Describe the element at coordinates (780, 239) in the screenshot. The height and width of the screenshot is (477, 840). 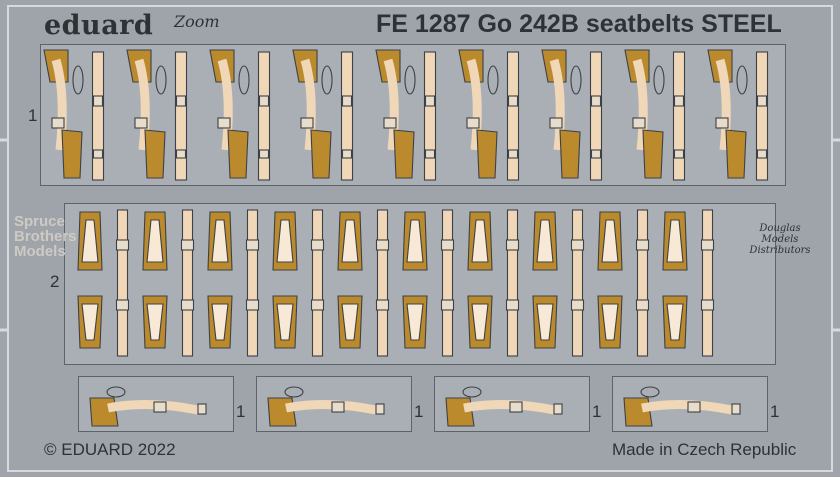
I see `watermark-right: Douglas Models Distributors` at that location.